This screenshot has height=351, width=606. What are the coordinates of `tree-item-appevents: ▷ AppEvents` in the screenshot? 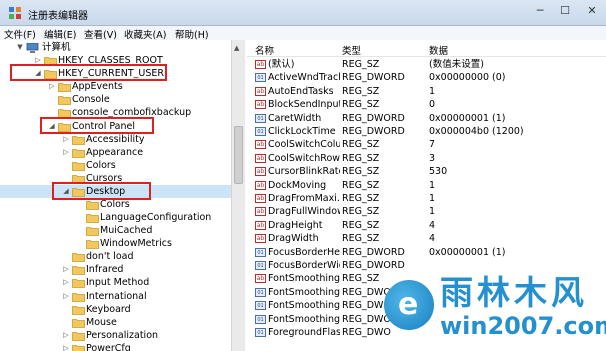 It's located at (115, 86).